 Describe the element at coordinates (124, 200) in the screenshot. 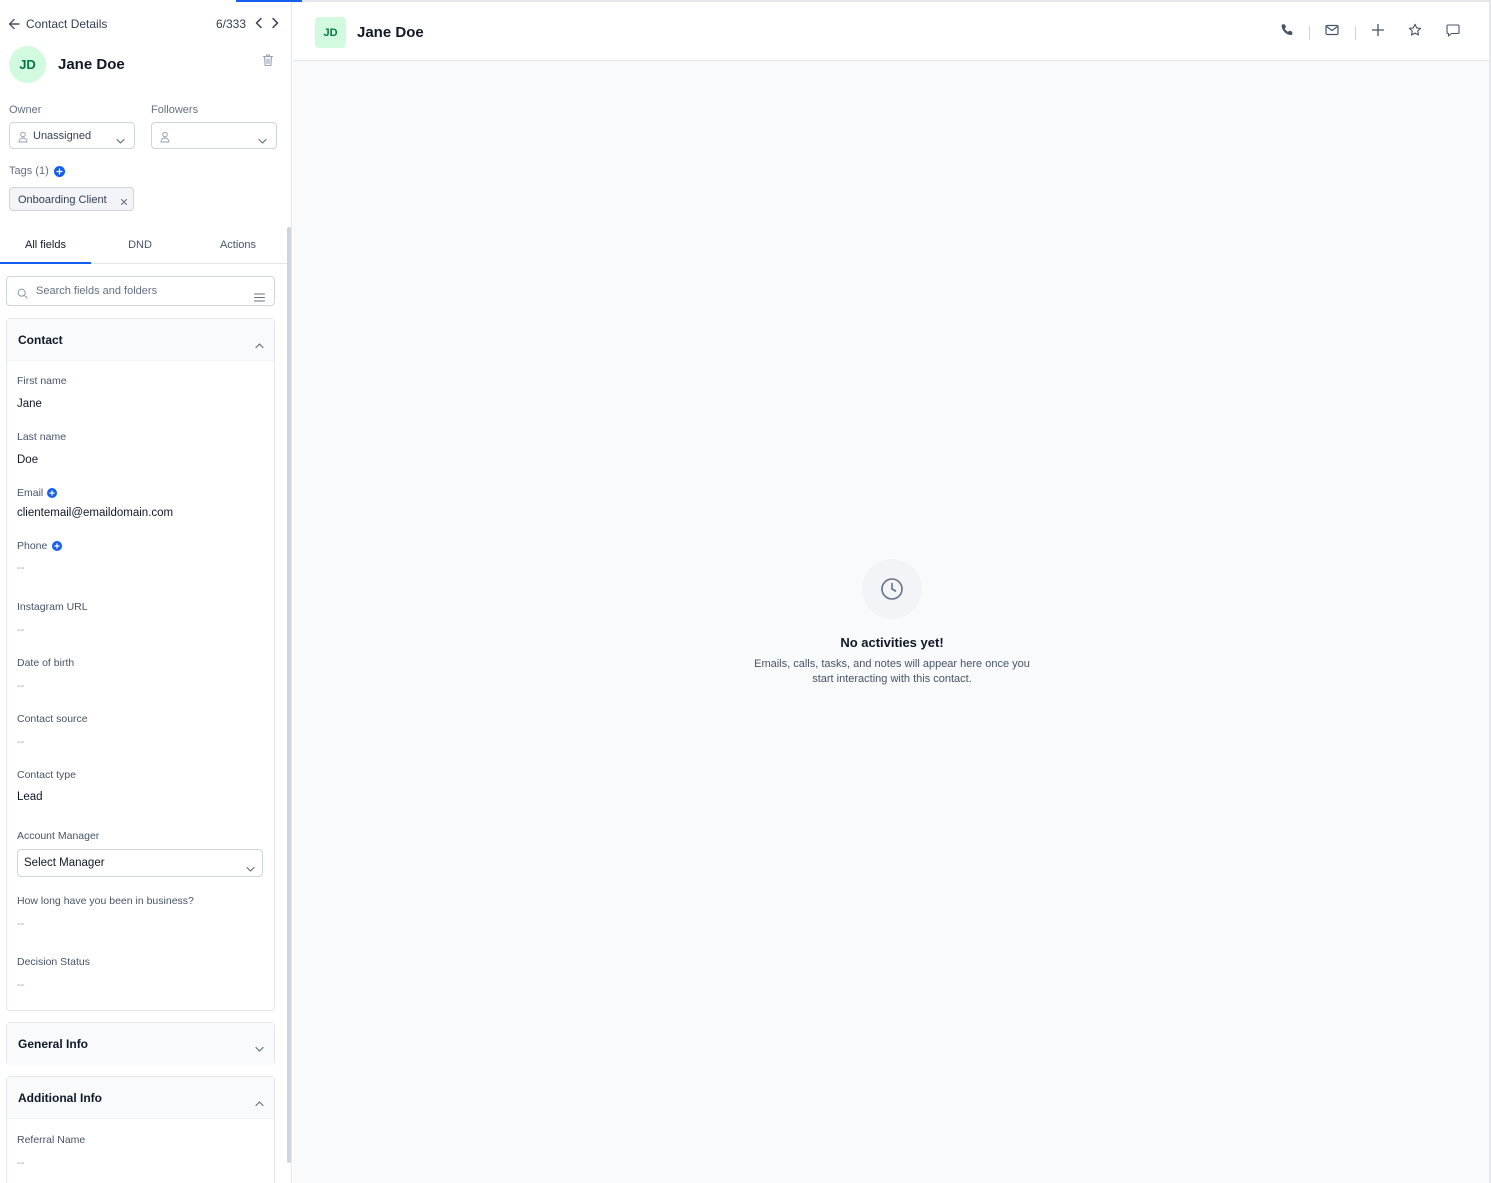

I see `close-icon` at that location.